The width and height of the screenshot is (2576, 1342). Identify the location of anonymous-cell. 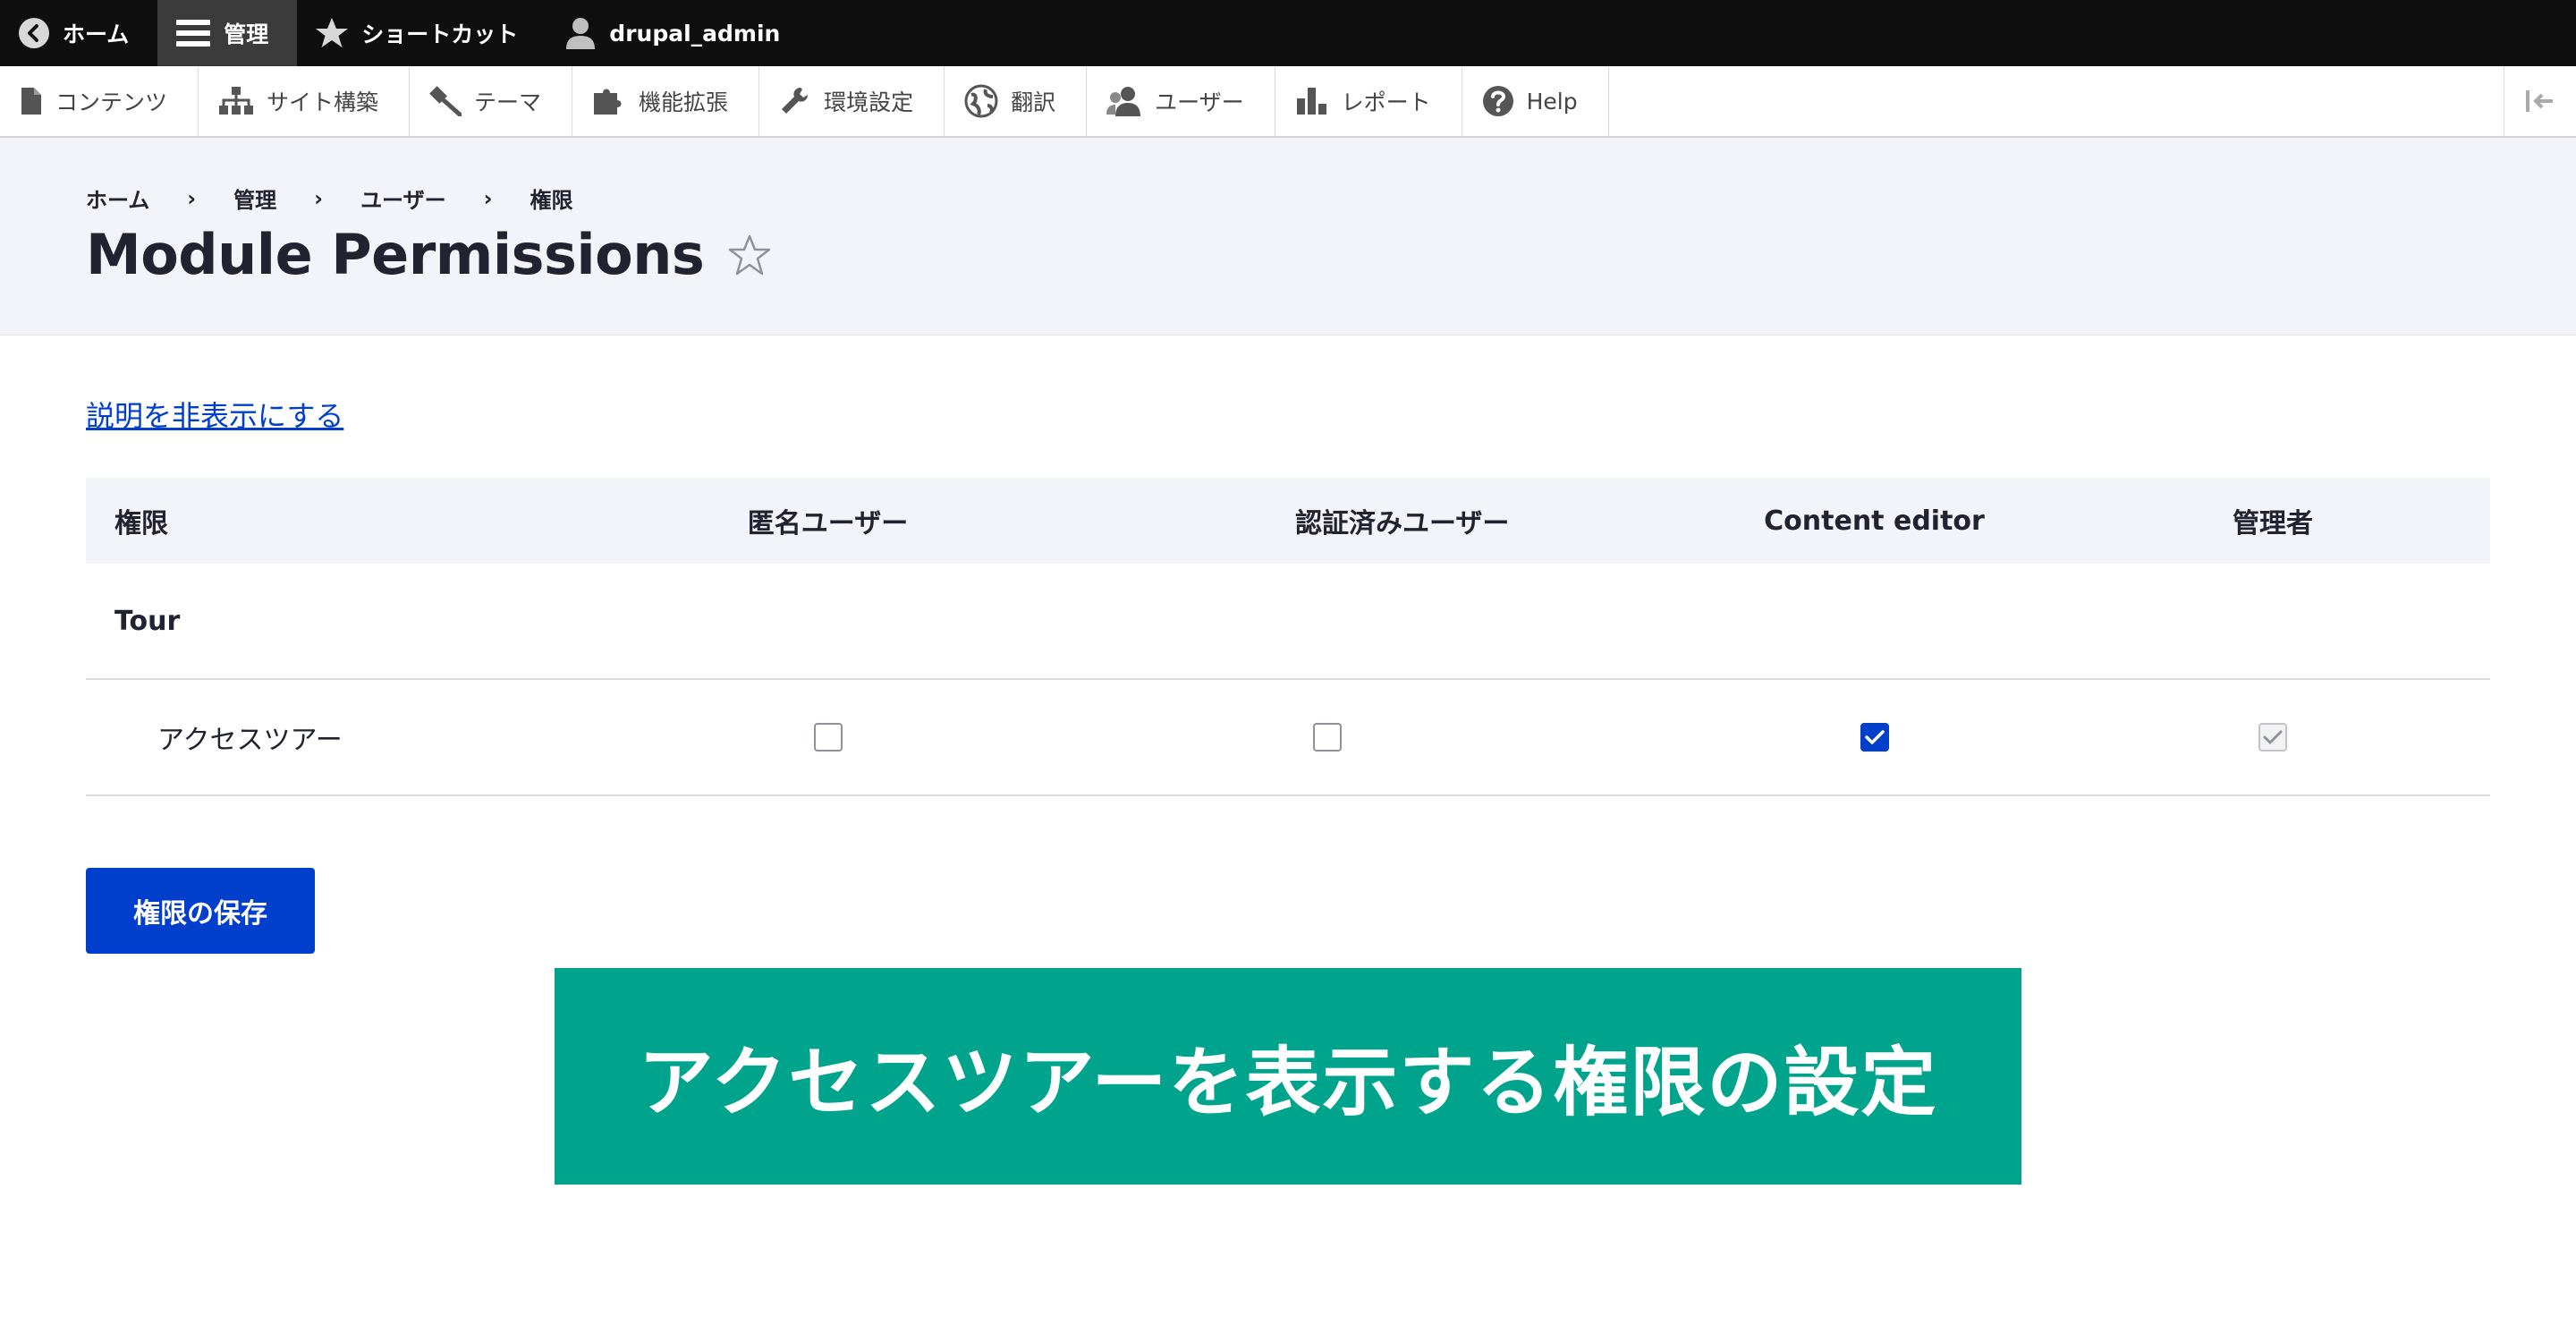
(828, 738).